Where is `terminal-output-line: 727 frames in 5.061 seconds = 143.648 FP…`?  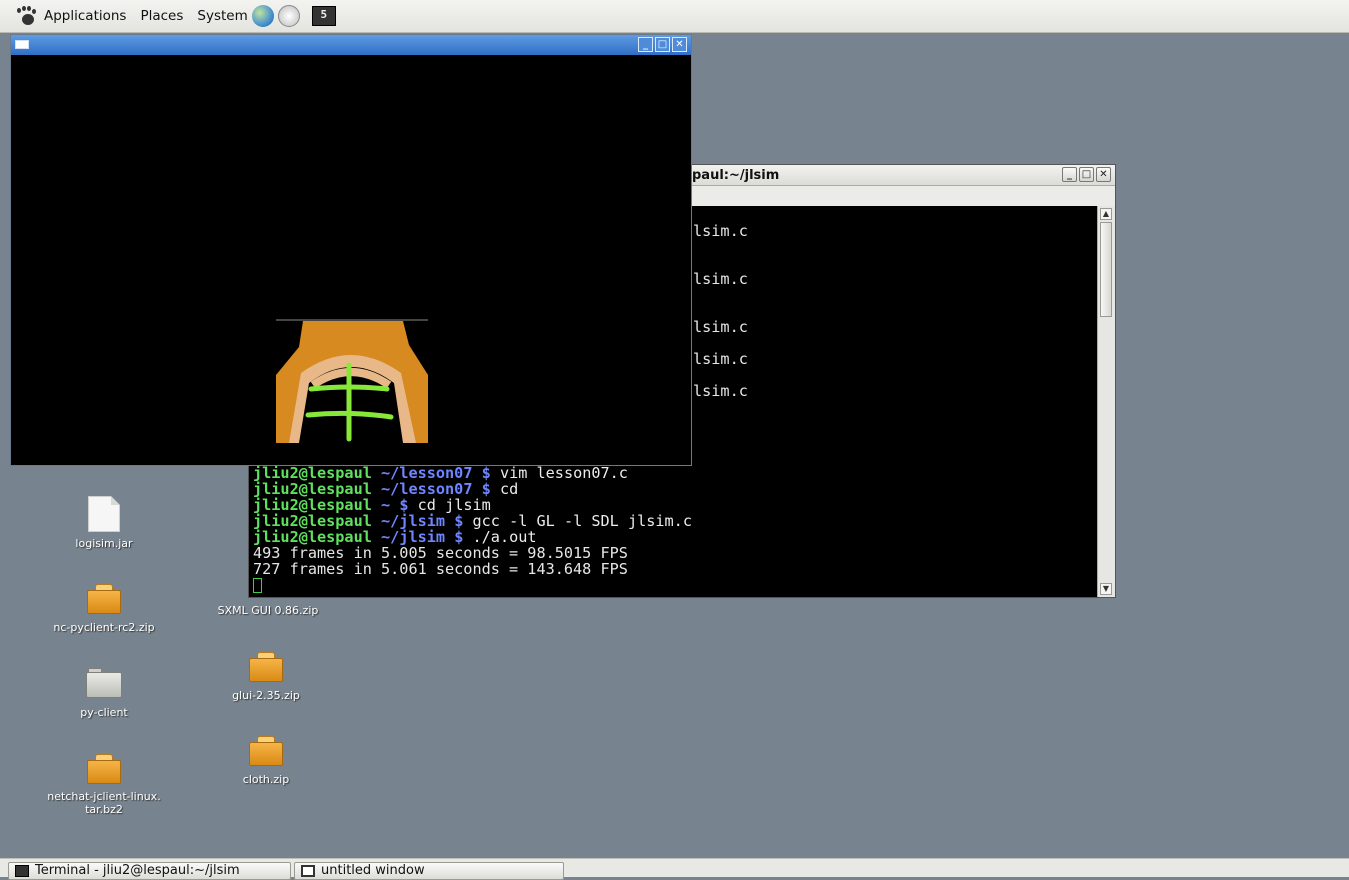 terminal-output-line: 727 frames in 5.061 seconds = 143.648 FP… is located at coordinates (440, 569).